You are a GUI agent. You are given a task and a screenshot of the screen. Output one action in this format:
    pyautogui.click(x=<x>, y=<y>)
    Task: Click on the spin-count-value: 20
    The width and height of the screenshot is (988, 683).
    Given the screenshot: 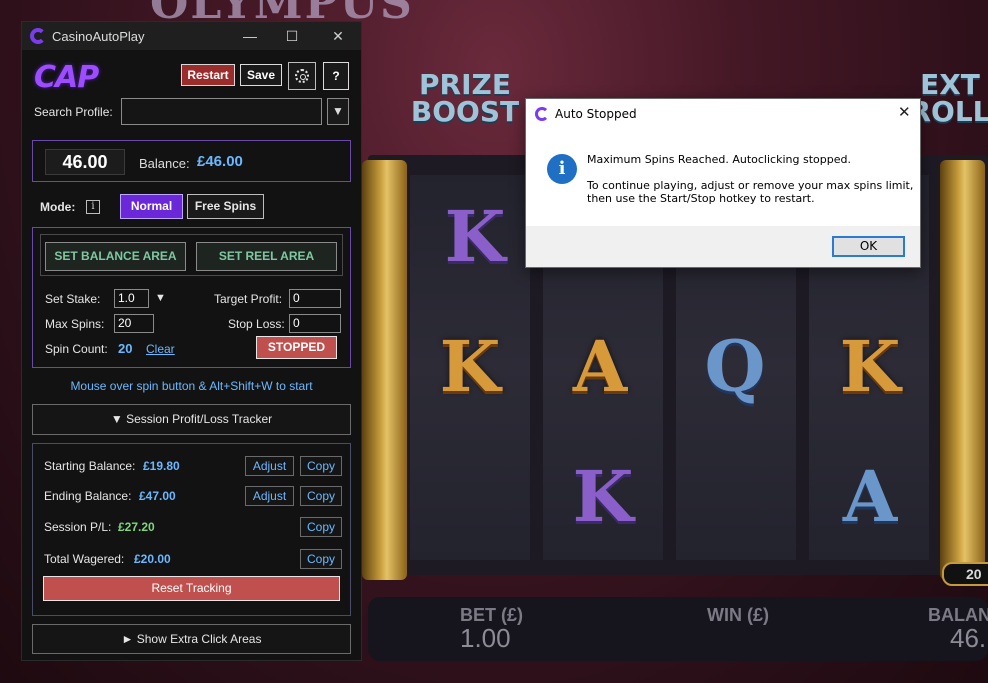 What is the action you would take?
    pyautogui.click(x=125, y=348)
    